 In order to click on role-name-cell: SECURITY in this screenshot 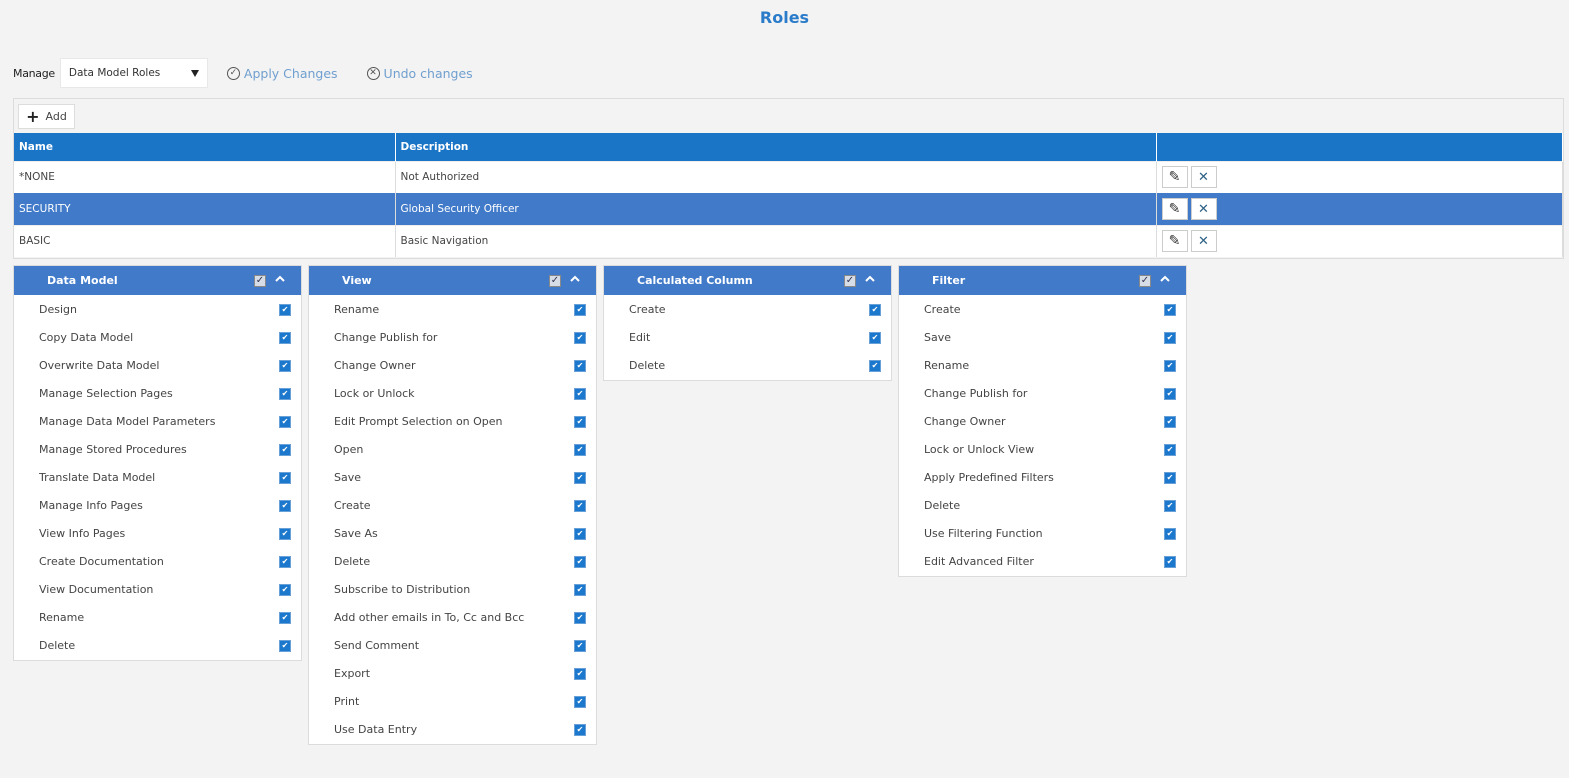, I will do `click(205, 208)`.